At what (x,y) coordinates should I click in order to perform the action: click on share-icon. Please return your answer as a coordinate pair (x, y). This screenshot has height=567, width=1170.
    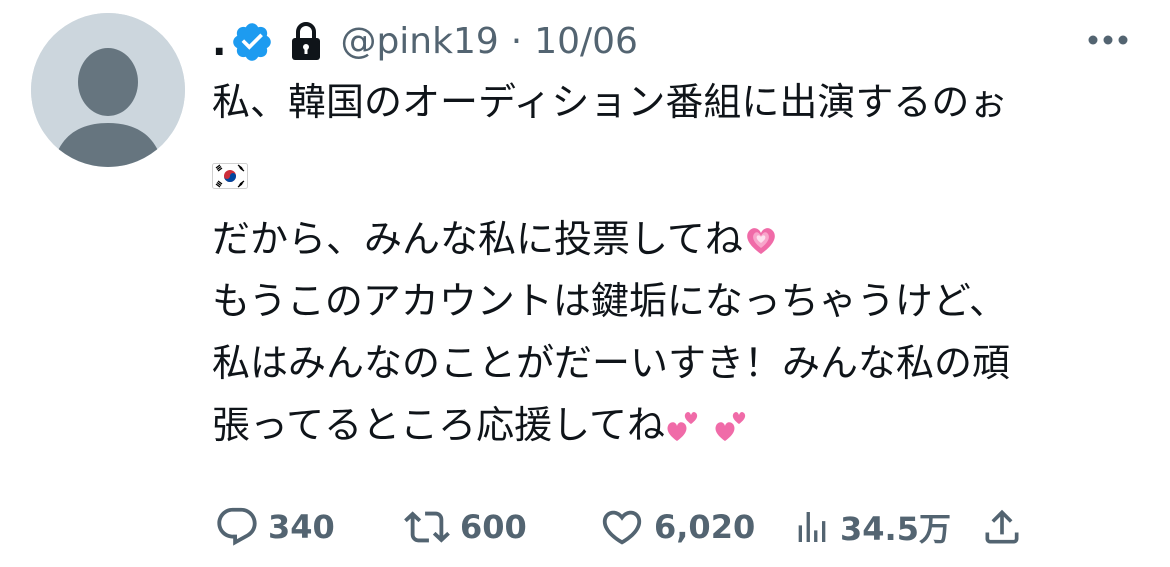
    Looking at the image, I should click on (1002, 526).